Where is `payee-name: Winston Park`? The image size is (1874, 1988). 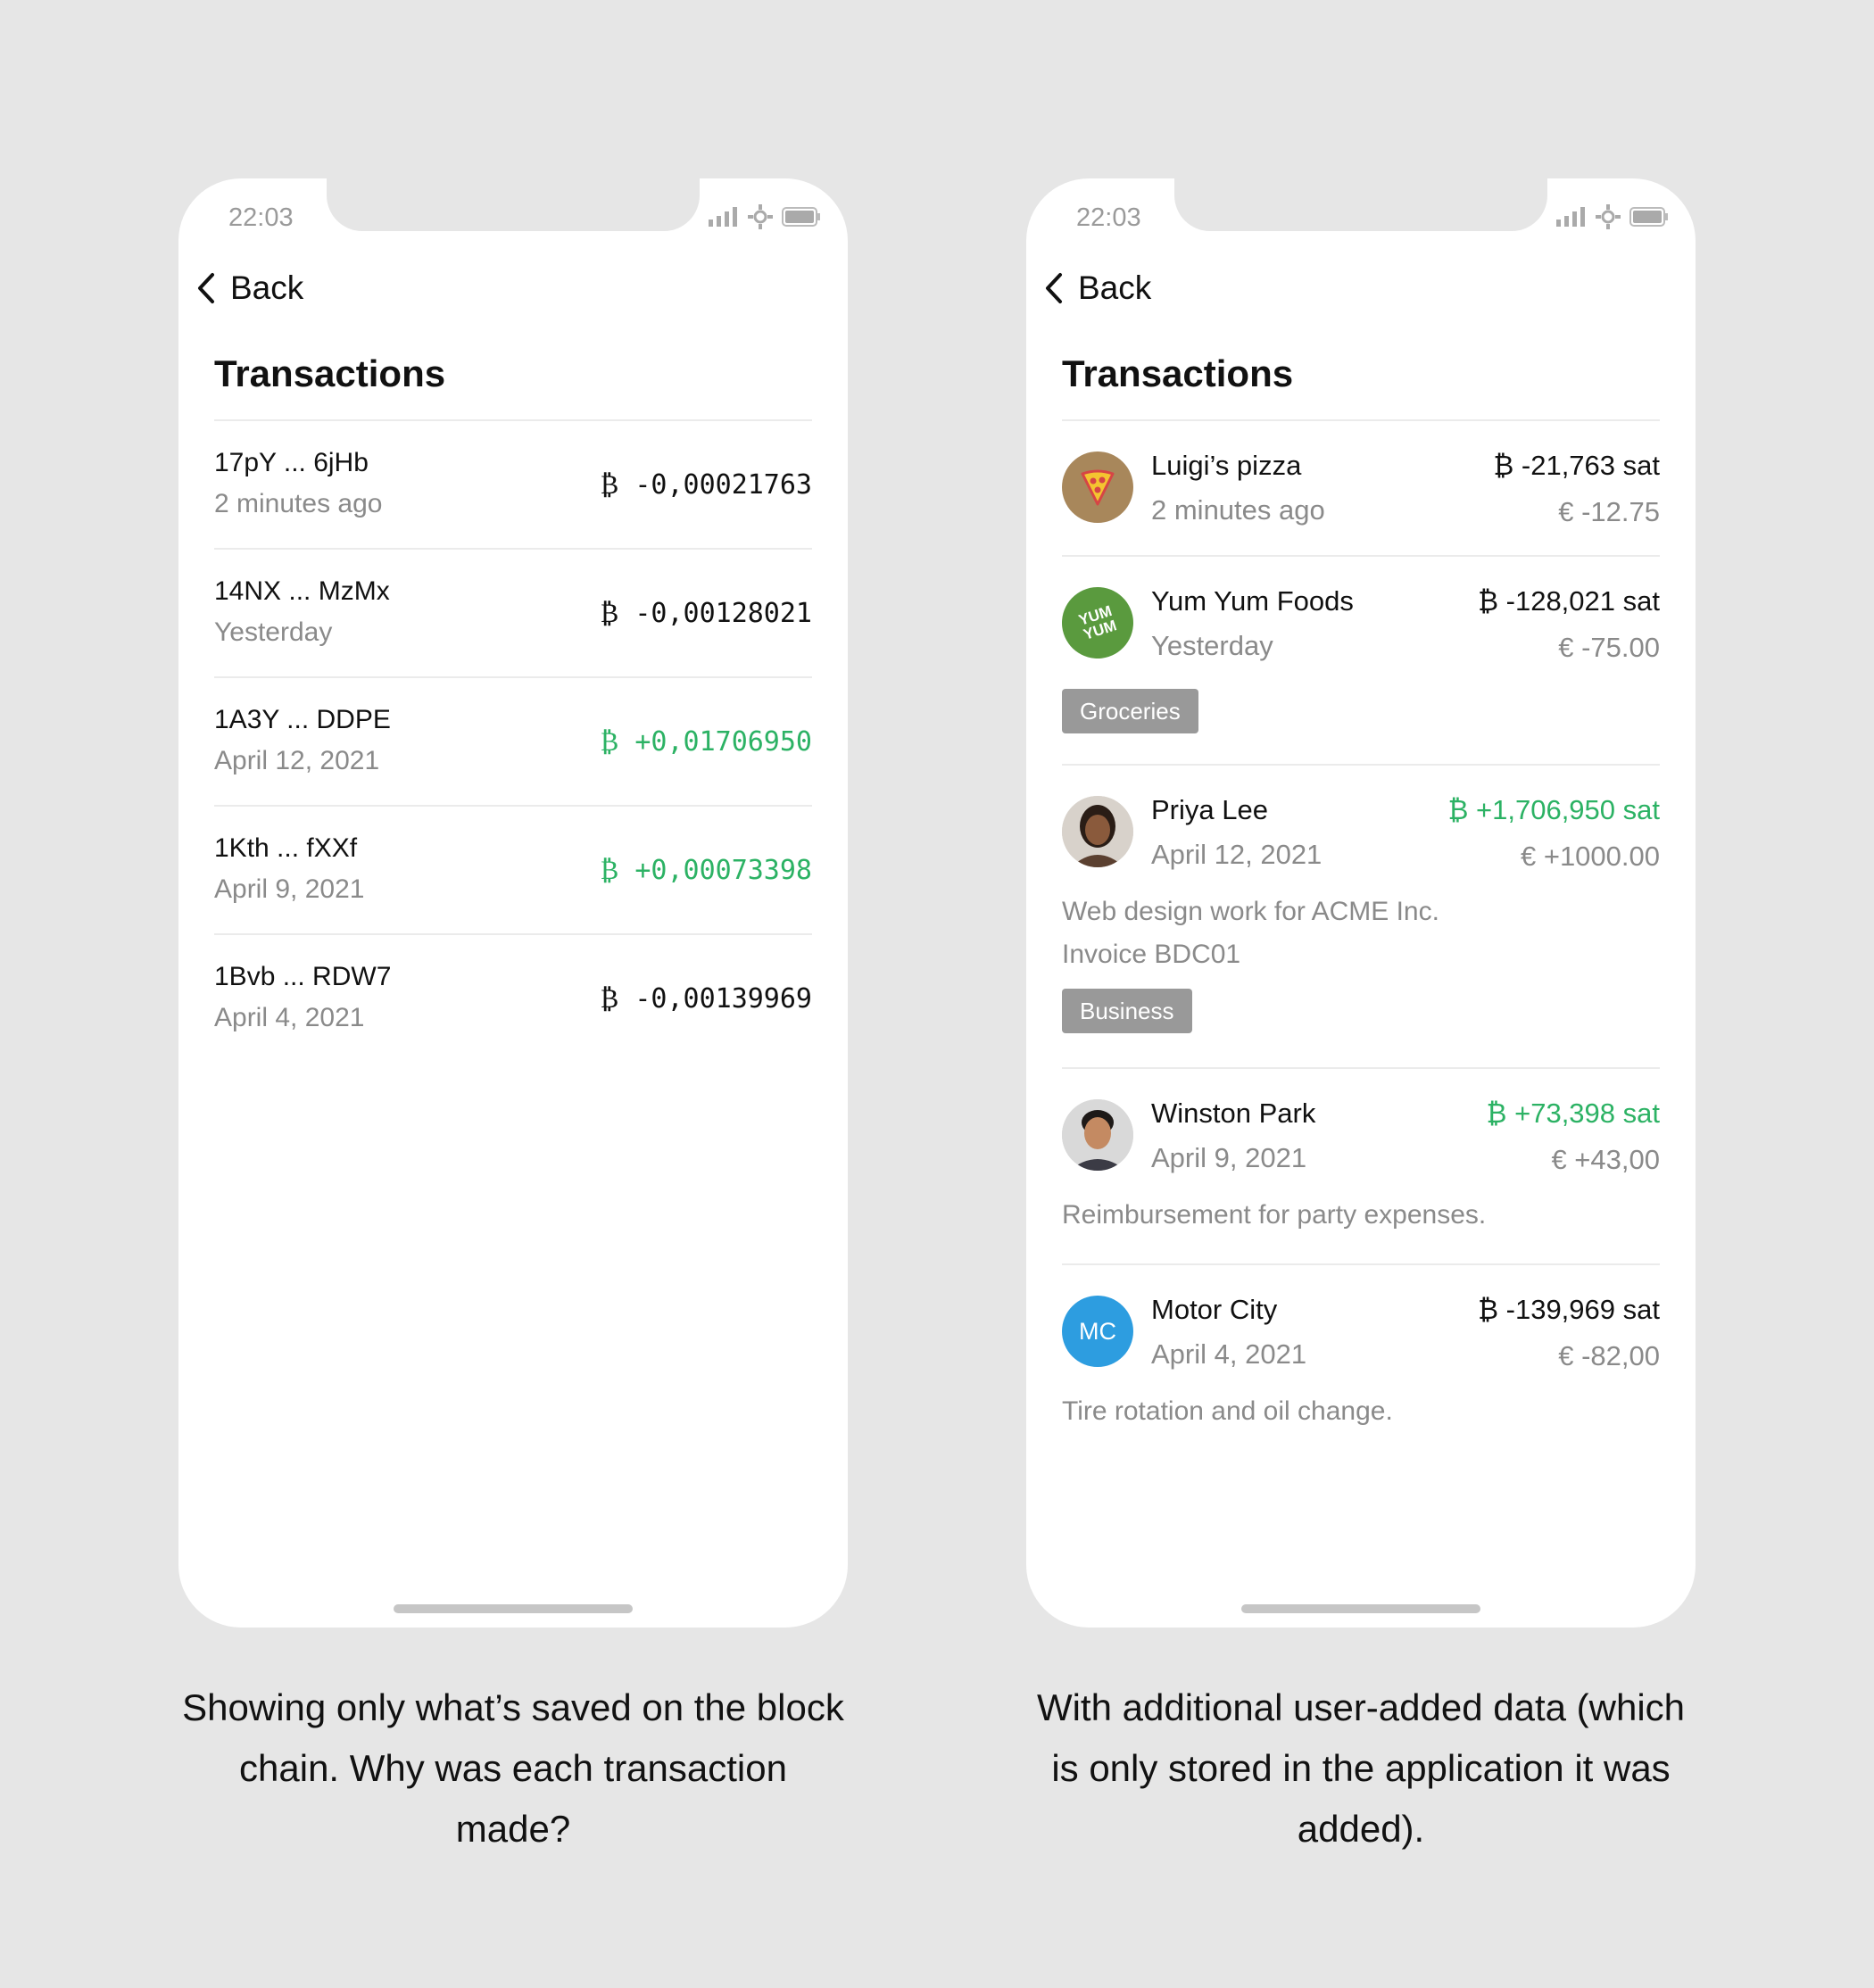 payee-name: Winston Park is located at coordinates (1233, 1113).